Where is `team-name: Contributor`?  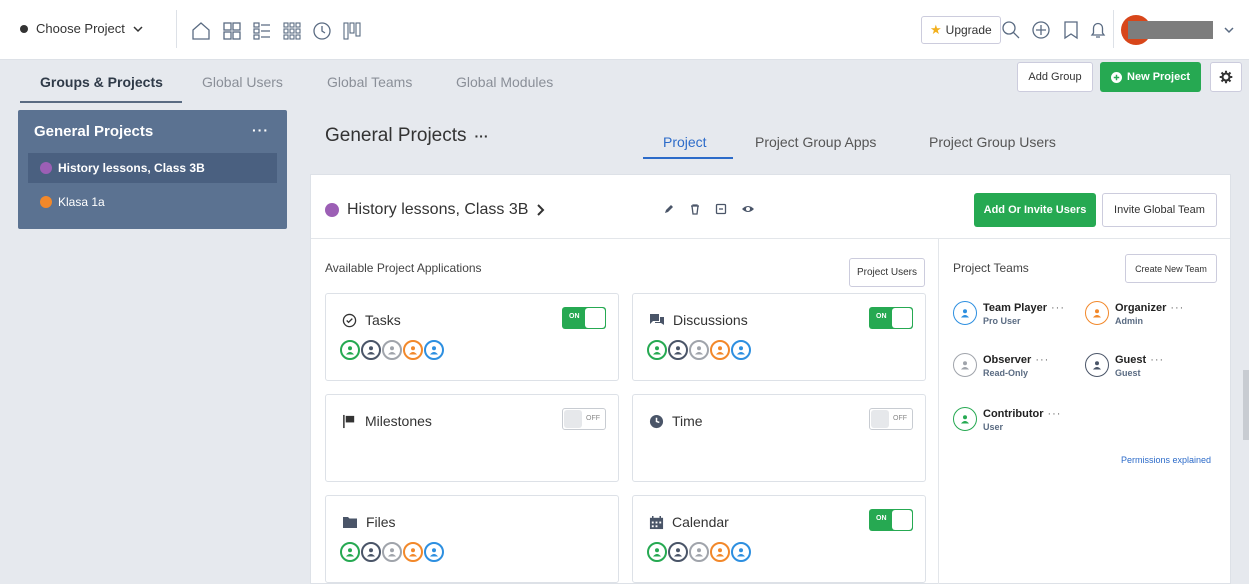 team-name: Contributor is located at coordinates (1013, 414).